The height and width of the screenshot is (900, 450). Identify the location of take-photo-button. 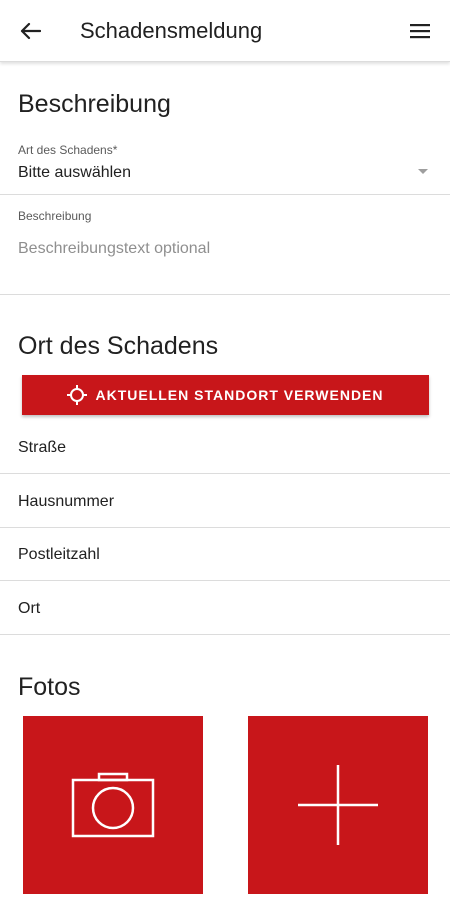
(113, 805).